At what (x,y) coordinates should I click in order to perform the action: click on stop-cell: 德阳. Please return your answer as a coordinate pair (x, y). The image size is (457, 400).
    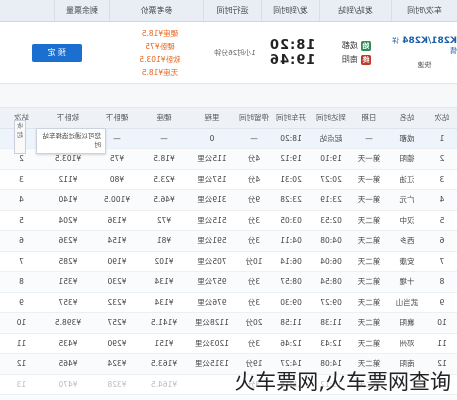
    Looking at the image, I should click on (407, 158).